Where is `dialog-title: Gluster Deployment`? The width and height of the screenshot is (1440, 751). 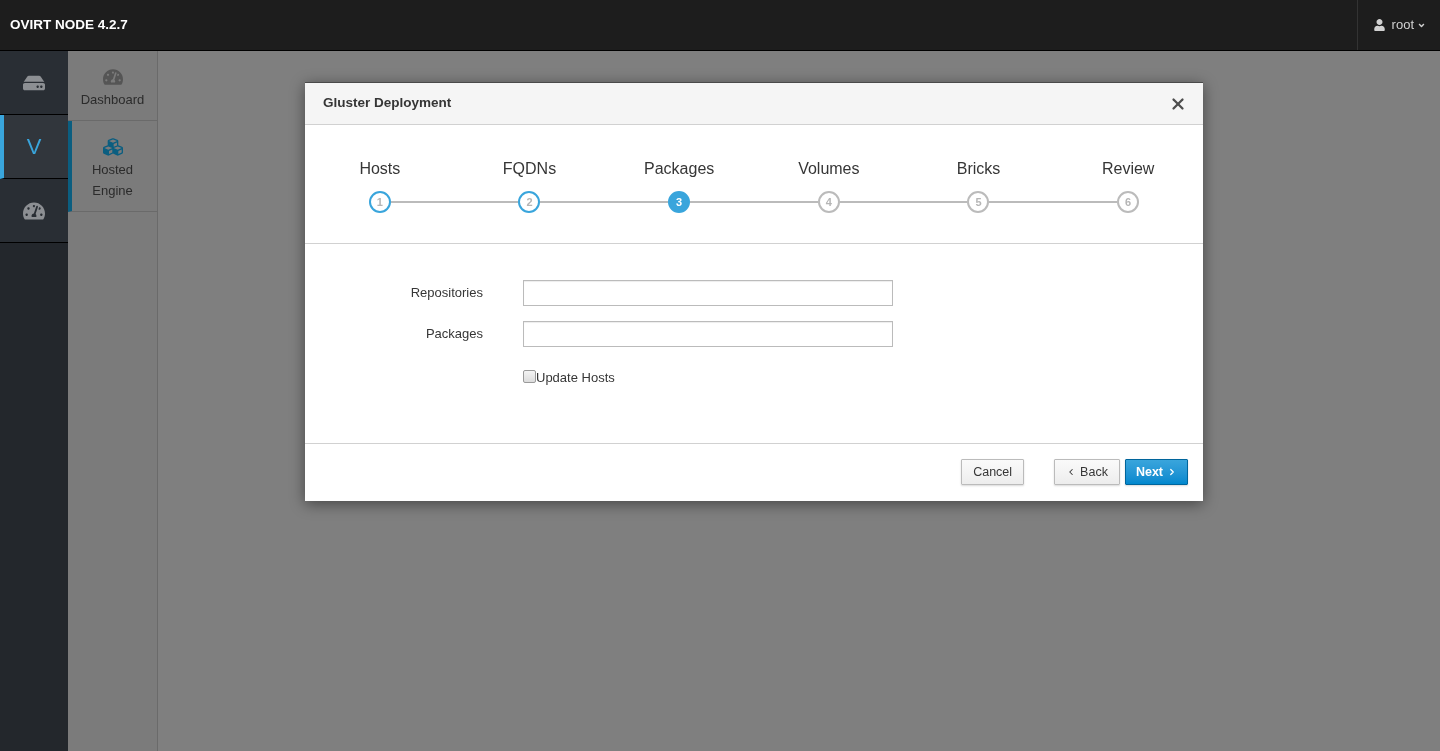
dialog-title: Gluster Deployment is located at coordinates (387, 103).